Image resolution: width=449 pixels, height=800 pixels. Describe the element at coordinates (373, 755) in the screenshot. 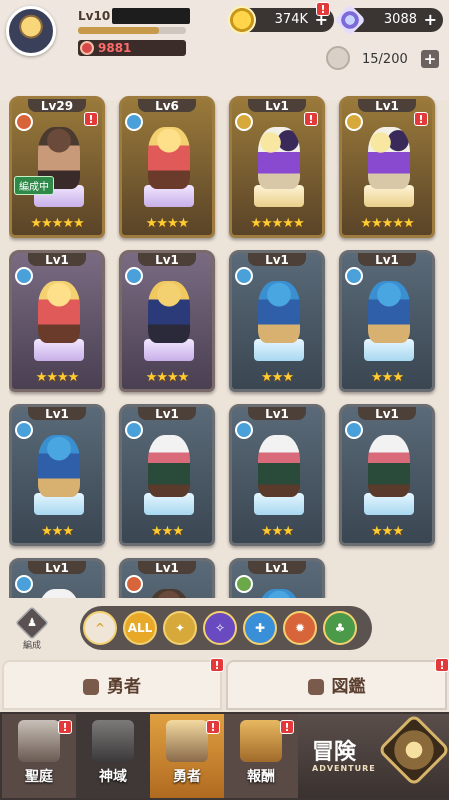

I see `nav-adventure: 冒険 ADVENTURE` at that location.